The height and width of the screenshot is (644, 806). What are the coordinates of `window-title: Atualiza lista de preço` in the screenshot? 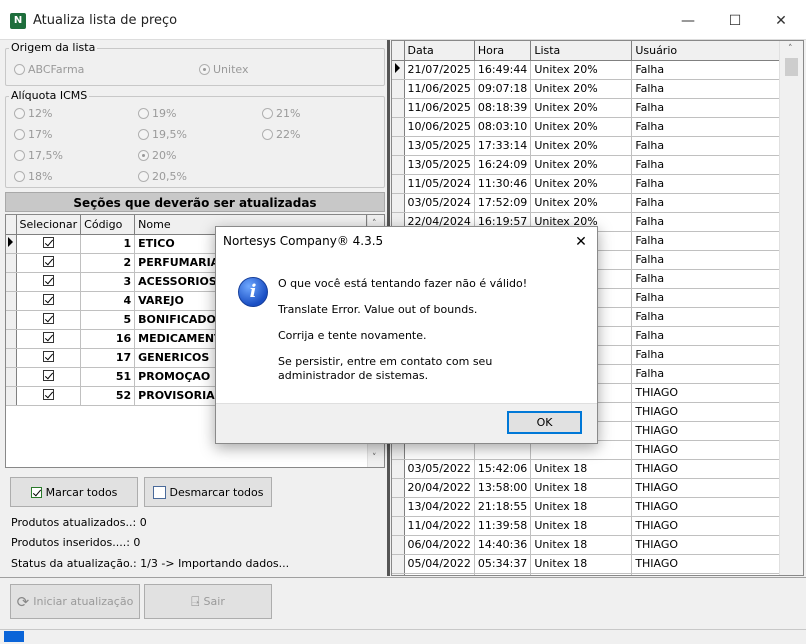 It's located at (105, 20).